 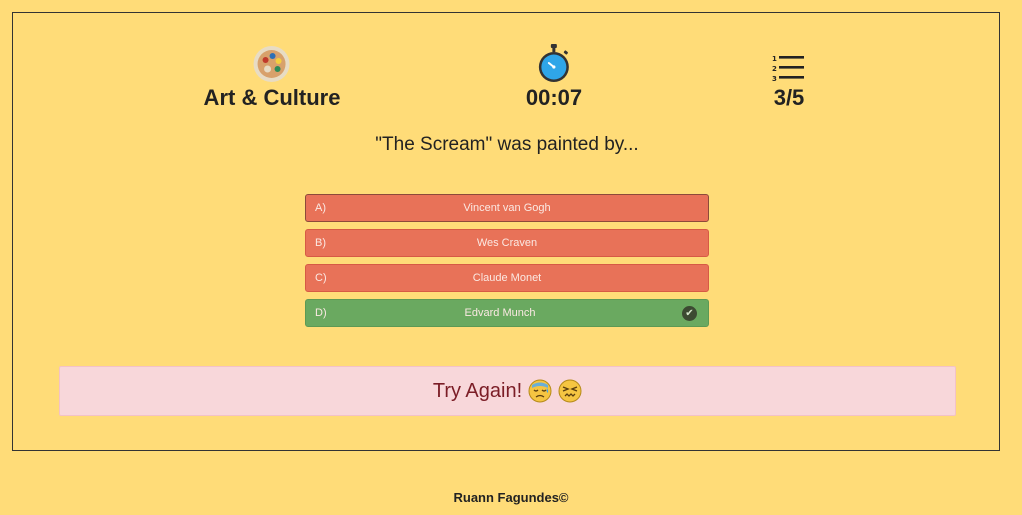 What do you see at coordinates (540, 391) in the screenshot?
I see `sad-sweat-face-icon` at bounding box center [540, 391].